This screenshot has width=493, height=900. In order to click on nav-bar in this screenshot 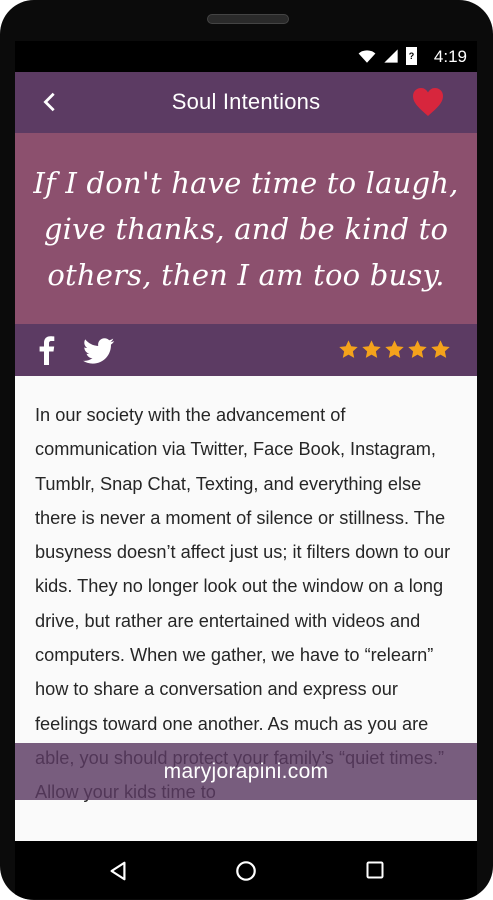, I will do `click(246, 870)`.